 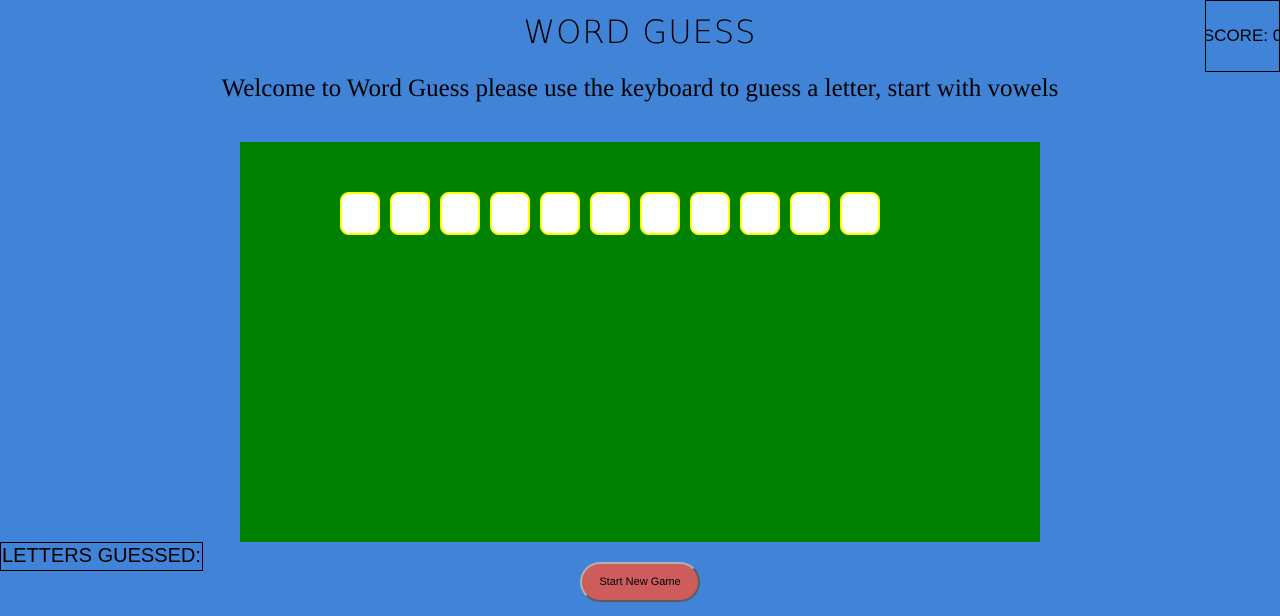 I want to click on score-display: SCORE: 0, so click(x=1242, y=36).